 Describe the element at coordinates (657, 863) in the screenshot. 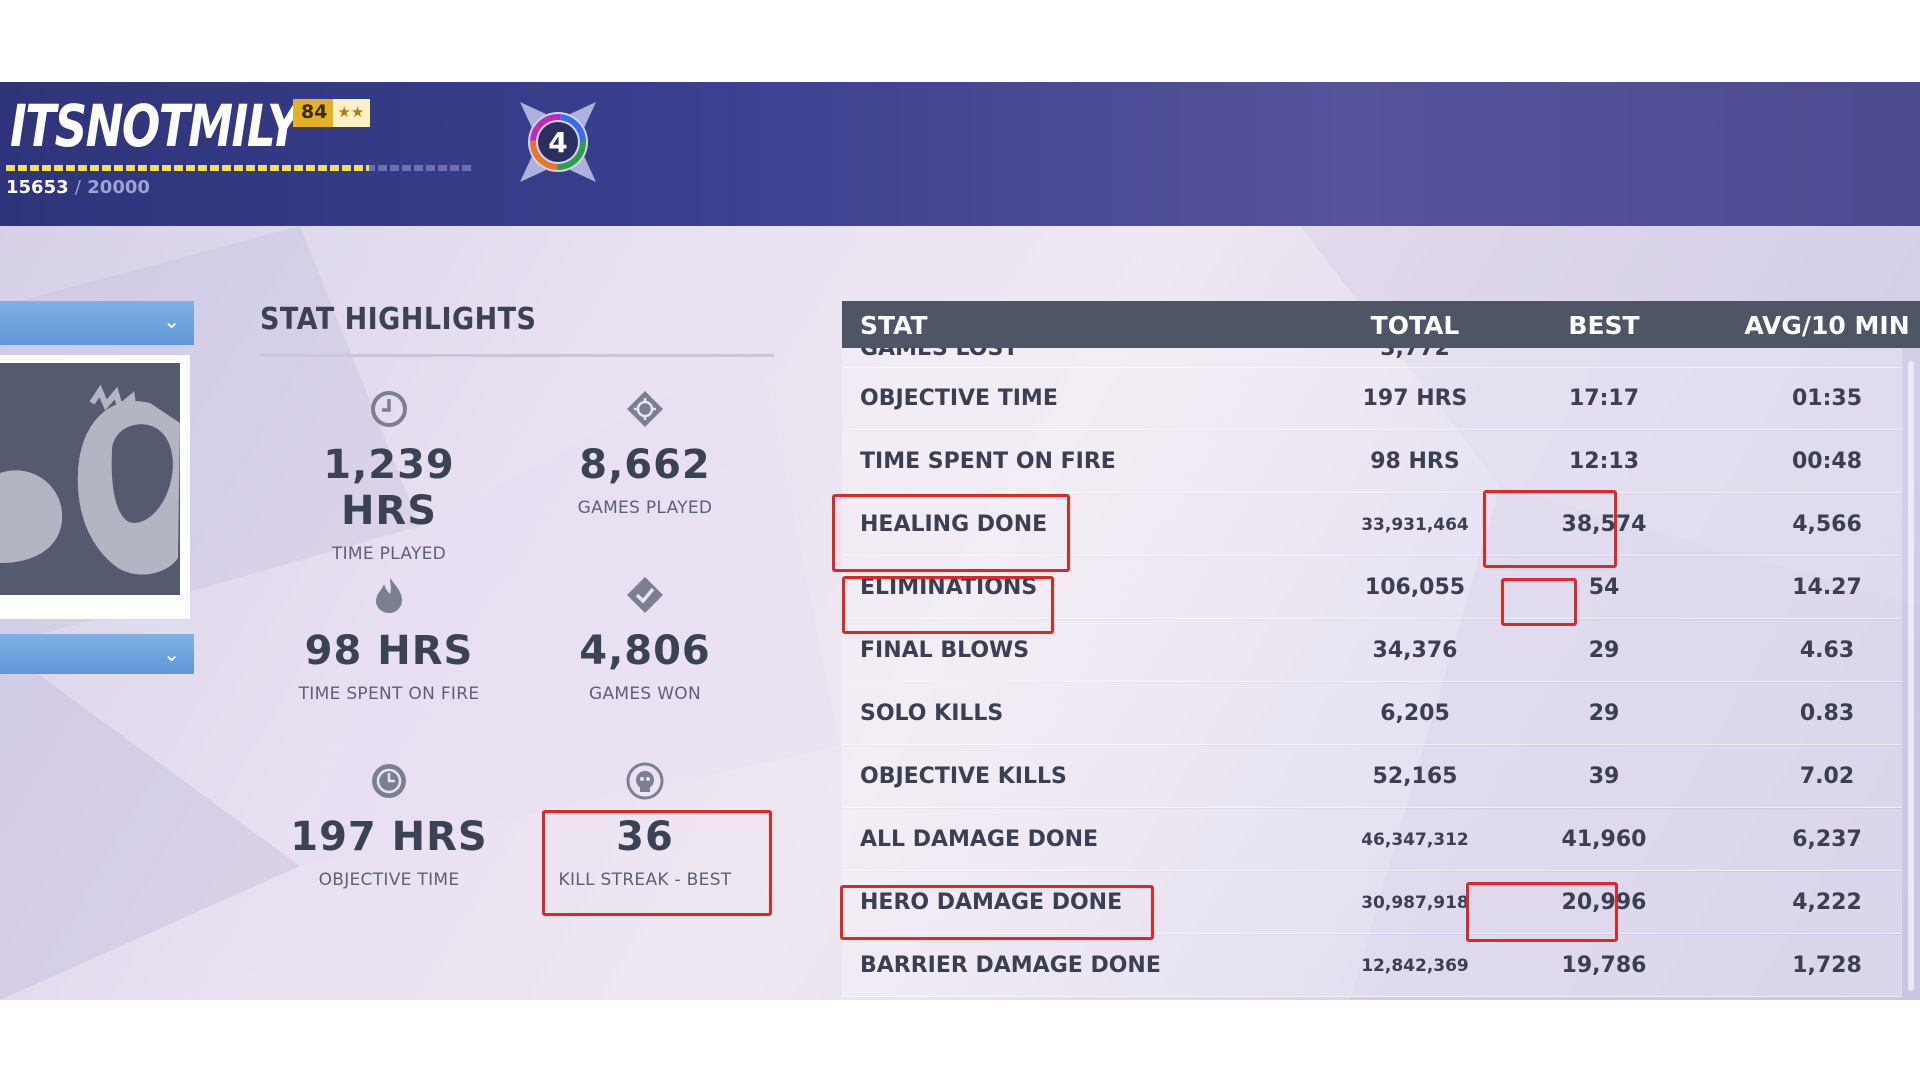

I see `annotation-box-kill-streak` at that location.